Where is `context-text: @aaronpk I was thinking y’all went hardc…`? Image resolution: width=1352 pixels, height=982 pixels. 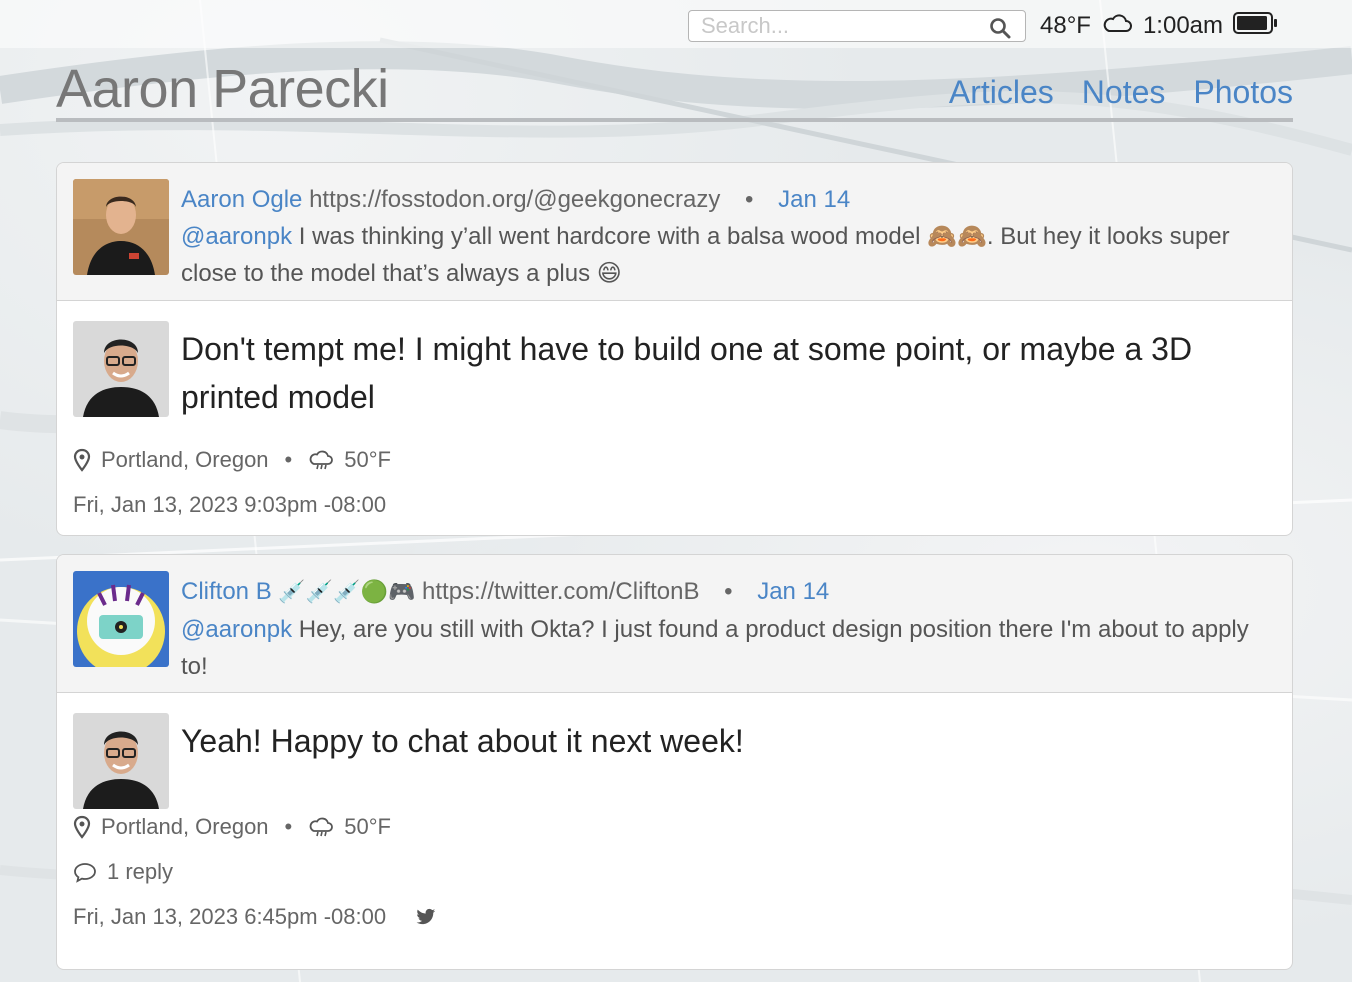
context-text: @aaronpk I was thinking y’all went hardc… is located at coordinates (721, 255).